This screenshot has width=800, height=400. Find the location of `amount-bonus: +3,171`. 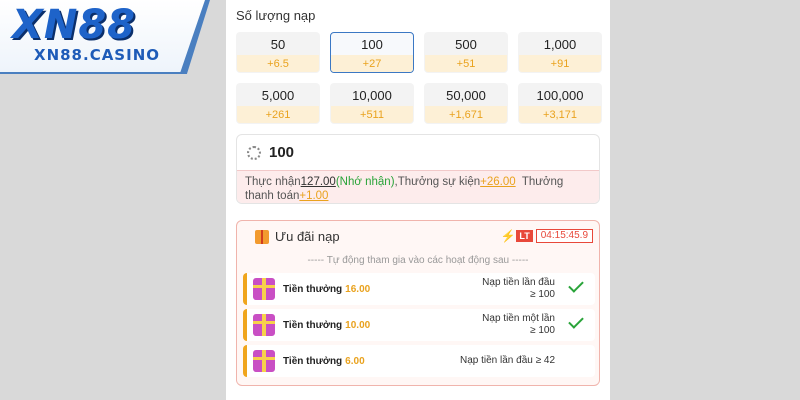

amount-bonus: +3,171 is located at coordinates (560, 114).